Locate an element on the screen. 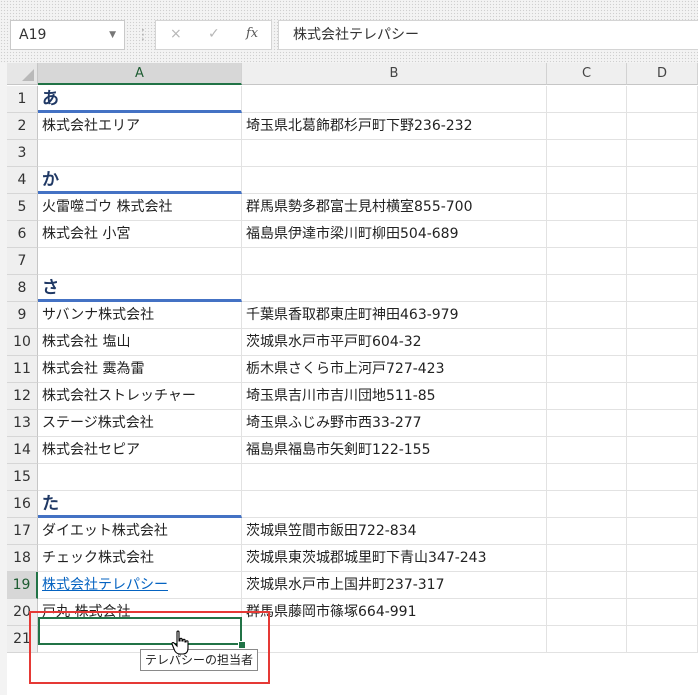 This screenshot has width=698, height=695. cell-d15 is located at coordinates (662, 477).